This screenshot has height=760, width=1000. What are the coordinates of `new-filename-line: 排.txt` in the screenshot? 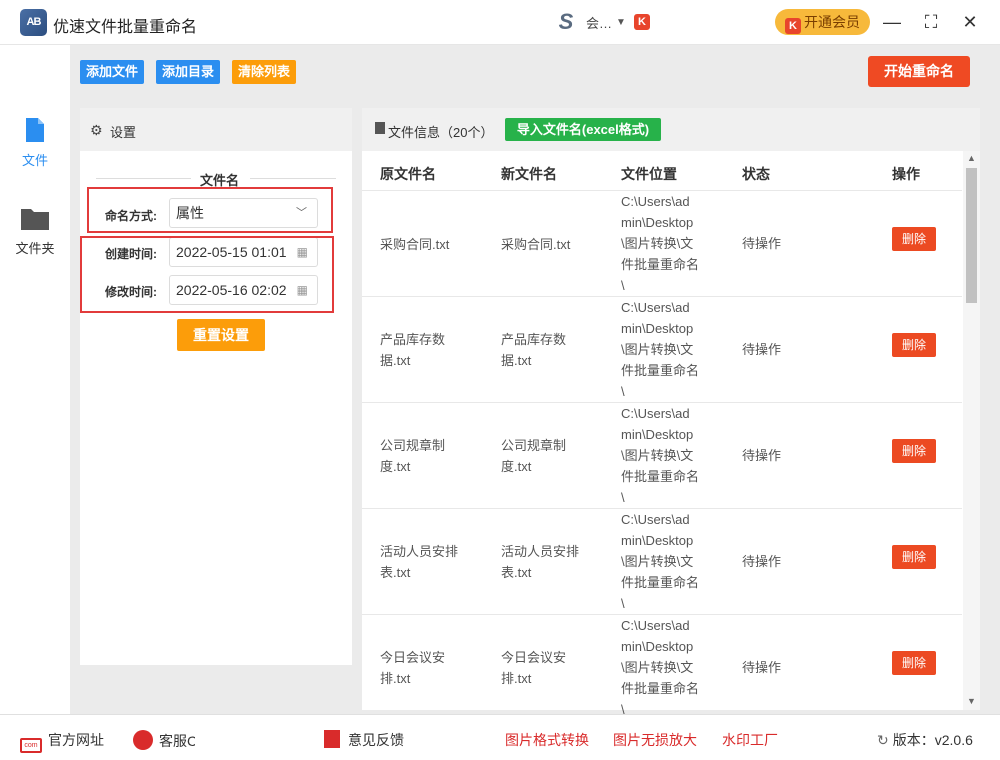 It's located at (516, 678).